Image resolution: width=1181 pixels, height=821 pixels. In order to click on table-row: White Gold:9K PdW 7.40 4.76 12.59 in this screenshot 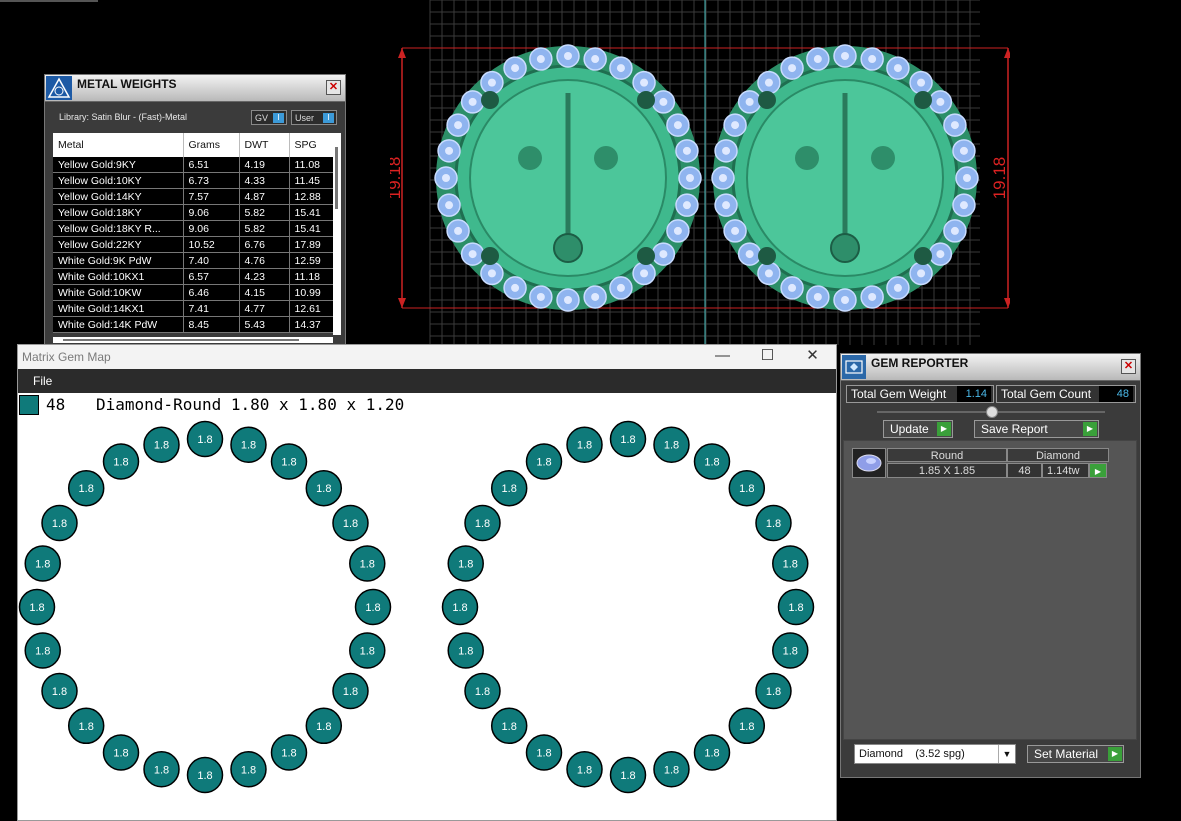, I will do `click(193, 260)`.